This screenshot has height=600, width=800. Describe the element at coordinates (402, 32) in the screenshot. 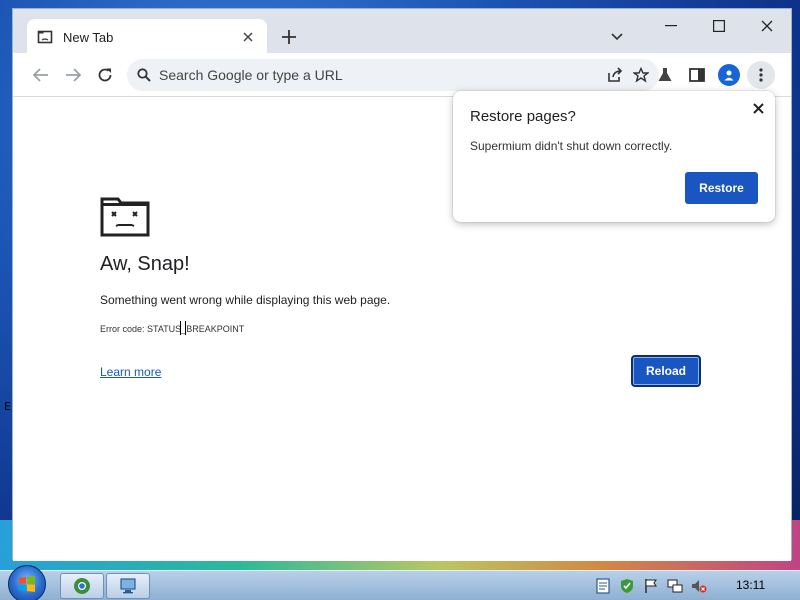

I see `title-bar: New Tab` at that location.